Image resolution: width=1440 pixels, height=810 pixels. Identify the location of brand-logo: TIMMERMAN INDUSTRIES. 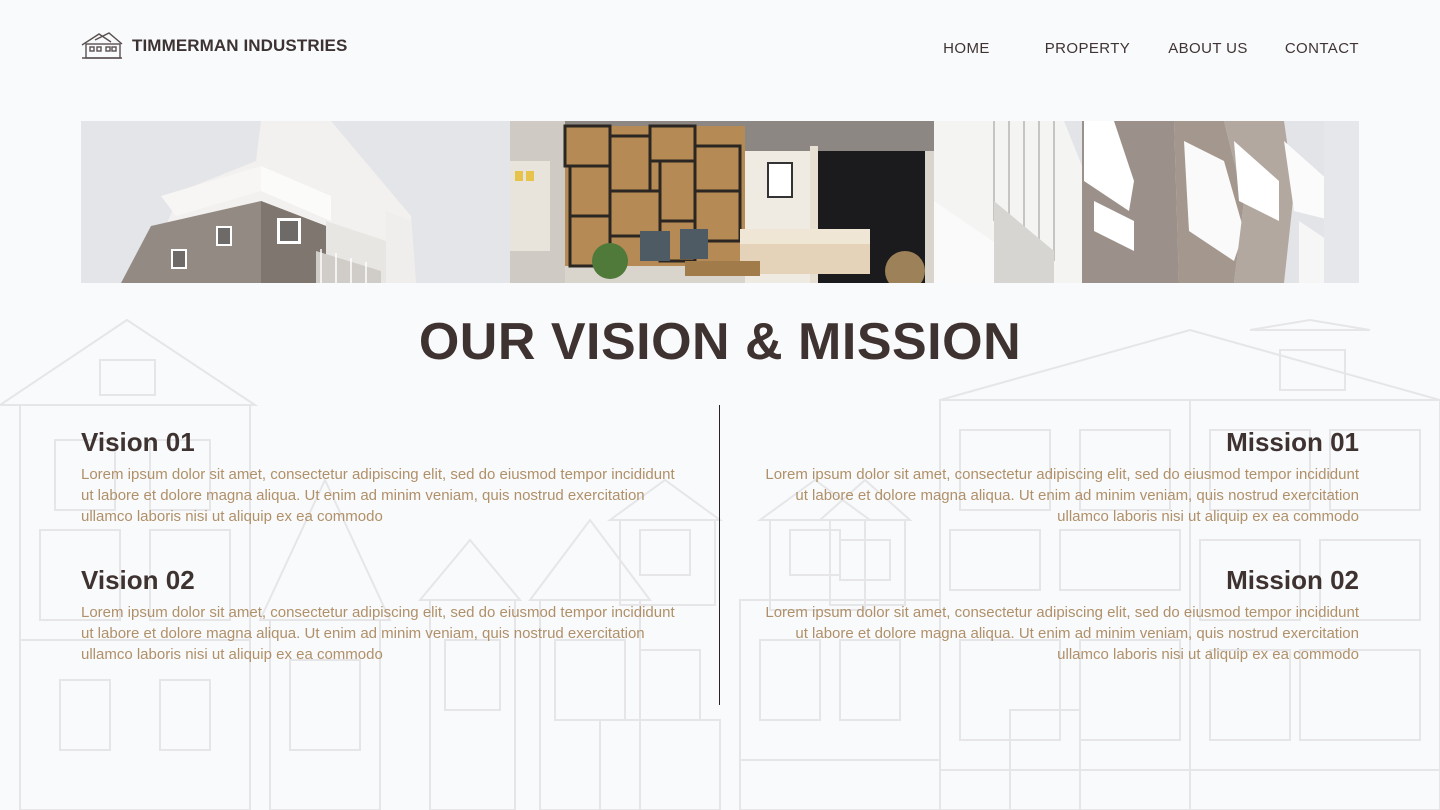
(214, 46).